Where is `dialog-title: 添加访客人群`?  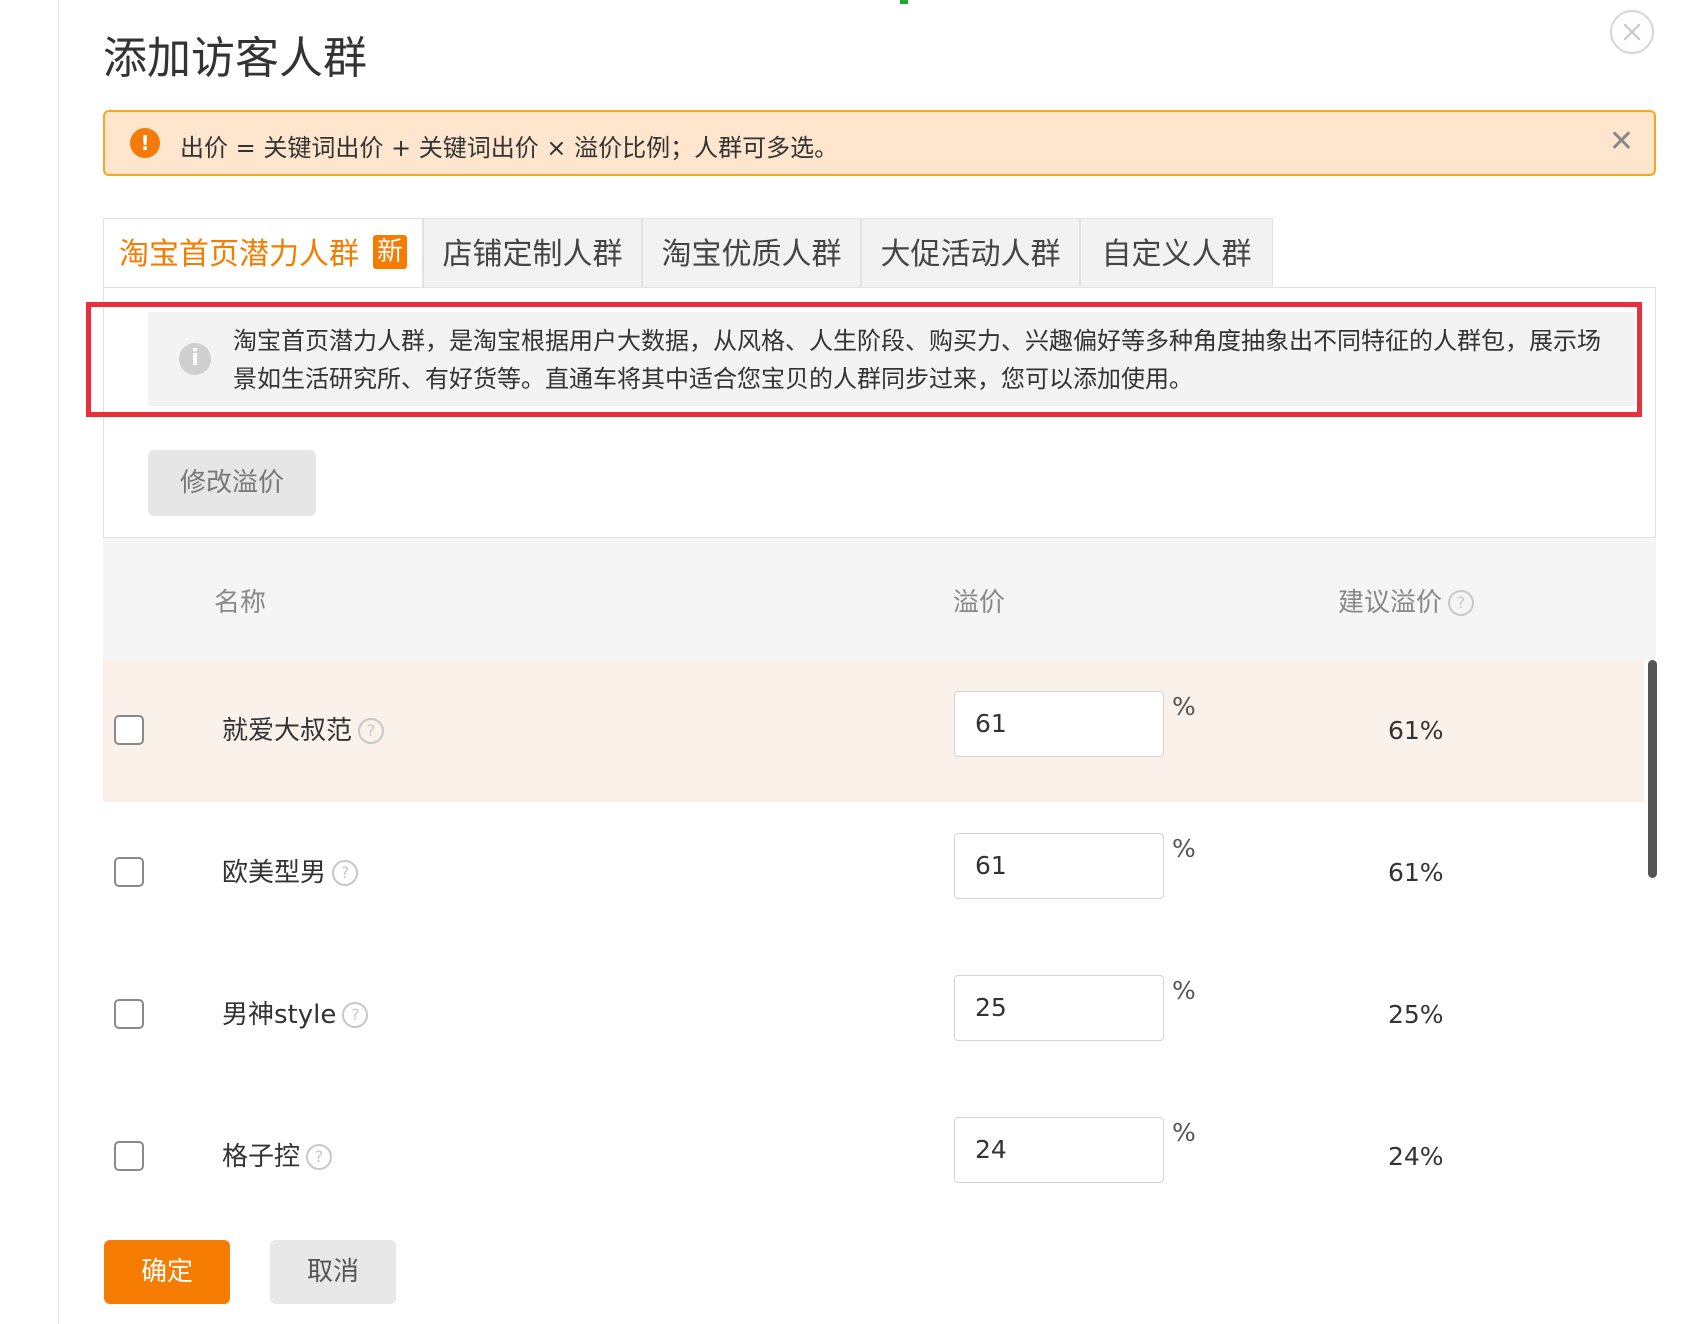 dialog-title: 添加访客人群 is located at coordinates (235, 58).